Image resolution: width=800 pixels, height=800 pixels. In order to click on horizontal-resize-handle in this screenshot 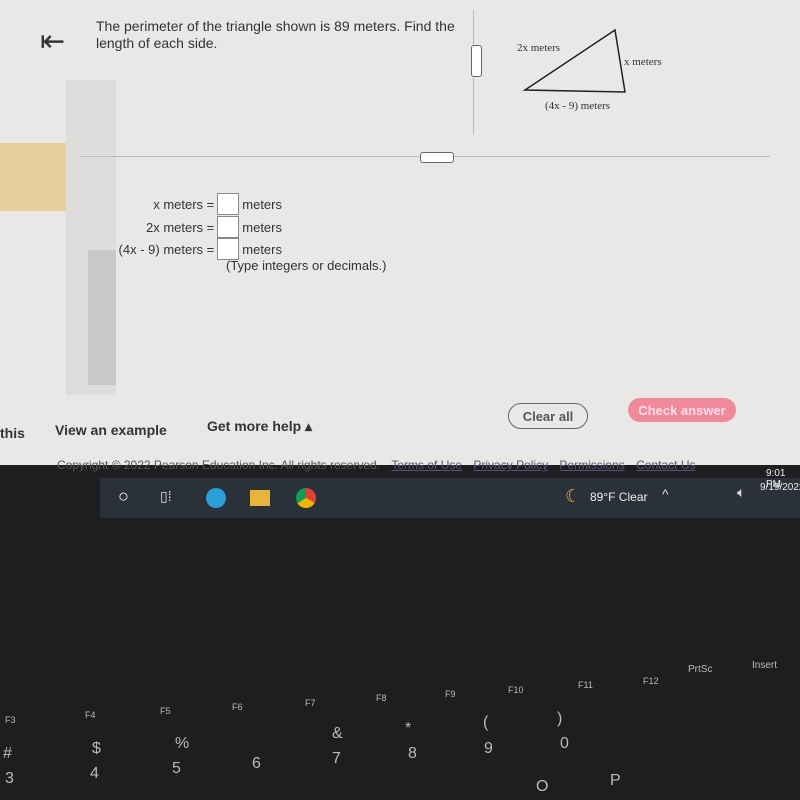, I will do `click(437, 157)`.